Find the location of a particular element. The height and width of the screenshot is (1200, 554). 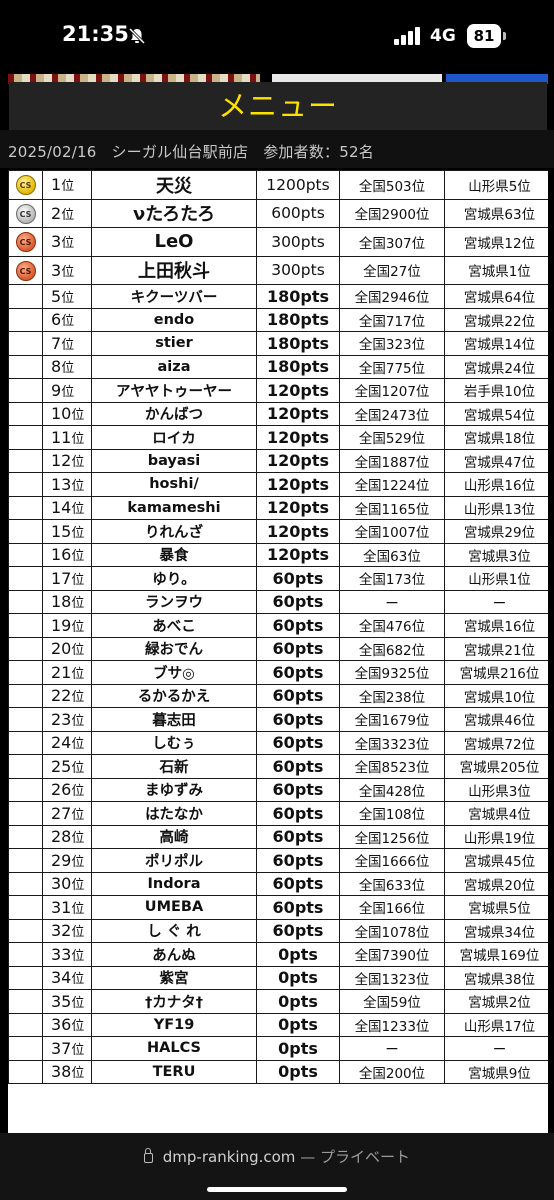

ranking-row: 5位 キクーツバー 180pts 全国2946位 宮城県64位 is located at coordinates (278, 296).